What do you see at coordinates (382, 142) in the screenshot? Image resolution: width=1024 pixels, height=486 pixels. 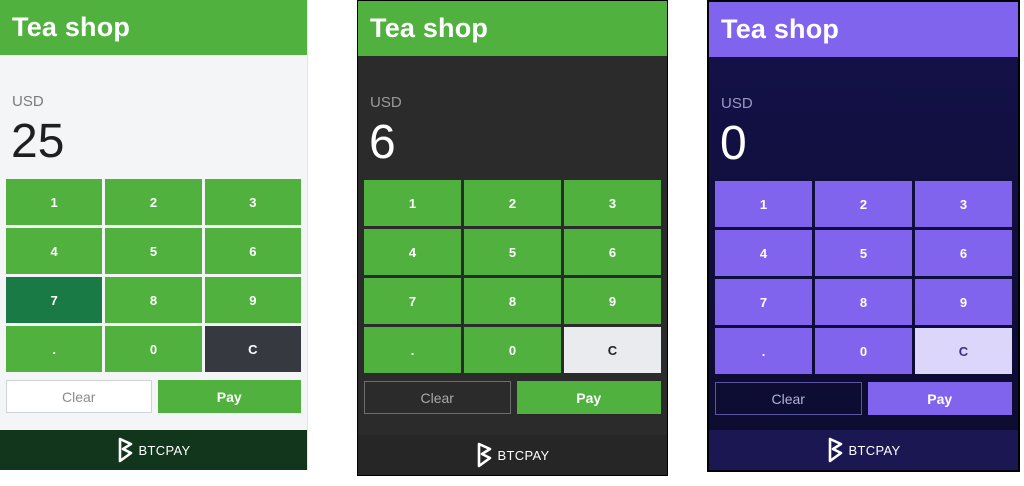 I see `amount-display: 6` at bounding box center [382, 142].